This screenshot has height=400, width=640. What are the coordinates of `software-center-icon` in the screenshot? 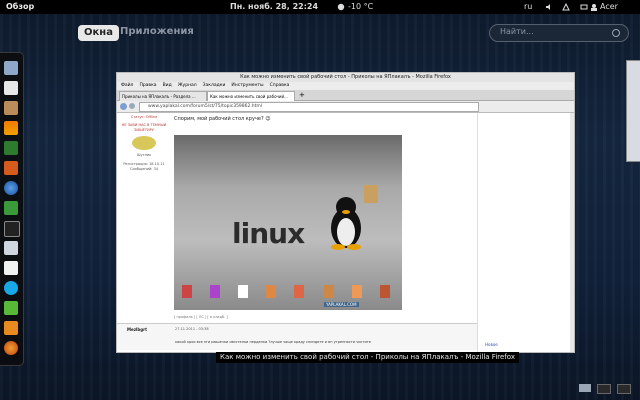 It's located at (11, 168).